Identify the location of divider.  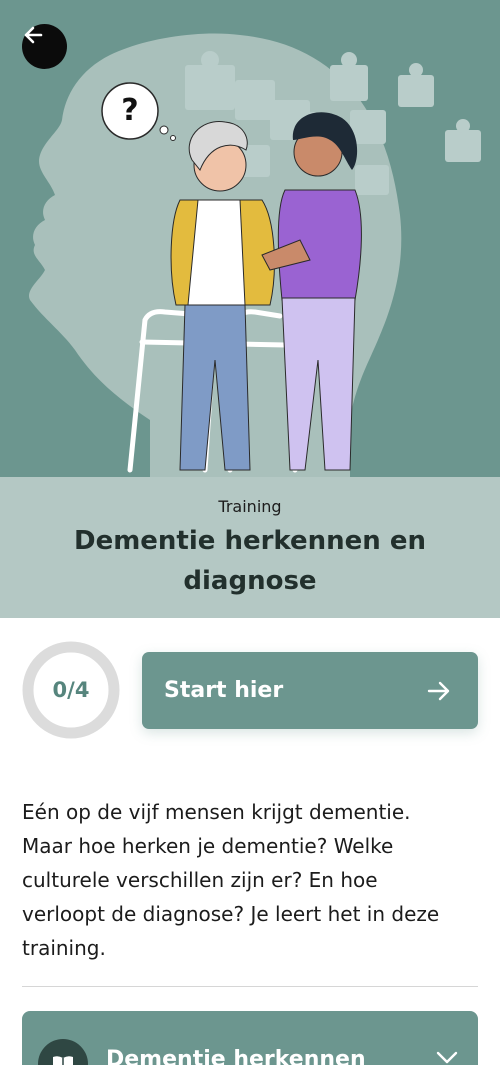
(250, 986).